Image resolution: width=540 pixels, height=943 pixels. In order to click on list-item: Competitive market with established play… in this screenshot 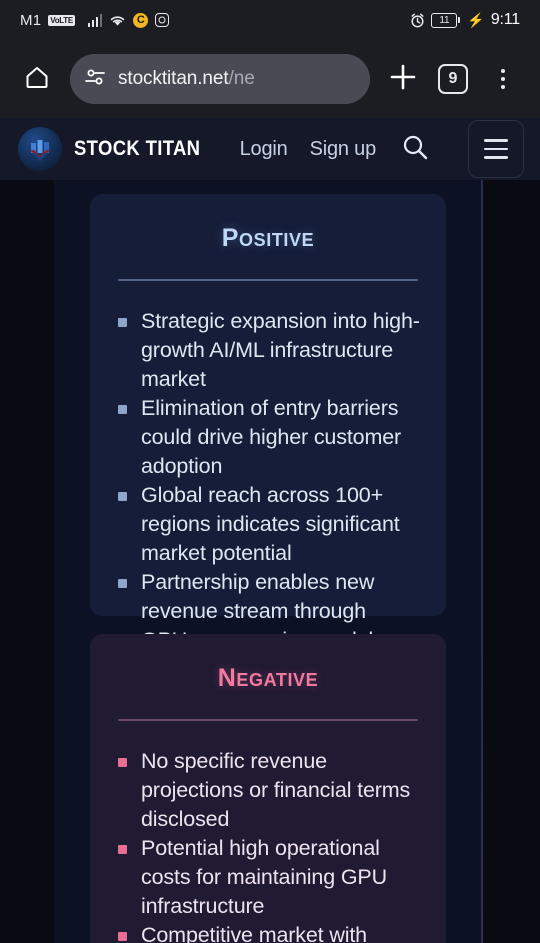, I will do `click(268, 932)`.